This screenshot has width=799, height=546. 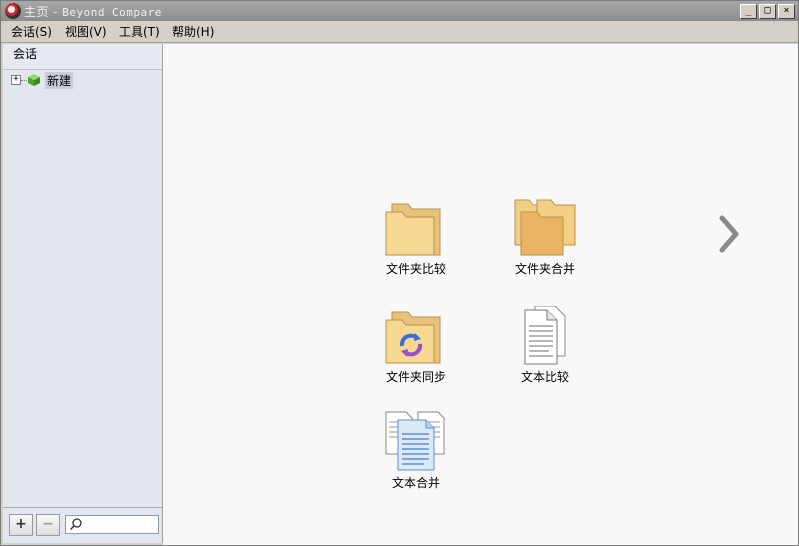 What do you see at coordinates (545, 335) in the screenshot?
I see `text-compare-icon` at bounding box center [545, 335].